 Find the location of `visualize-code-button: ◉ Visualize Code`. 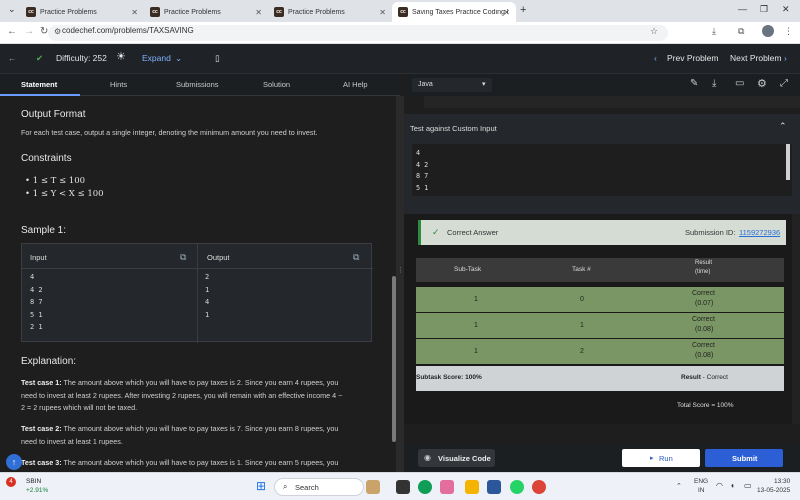

visualize-code-button: ◉ Visualize Code is located at coordinates (456, 458).